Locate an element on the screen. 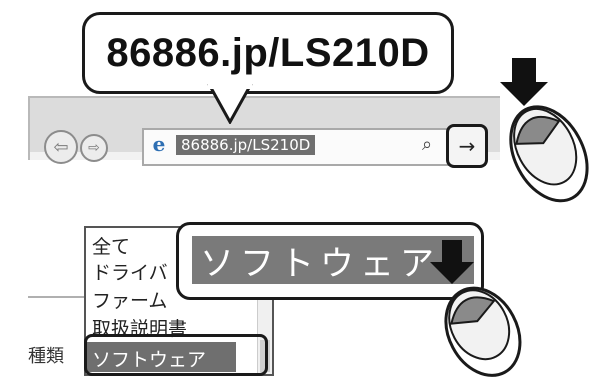  forward-arrow-icon: ⇨ is located at coordinates (94, 148).